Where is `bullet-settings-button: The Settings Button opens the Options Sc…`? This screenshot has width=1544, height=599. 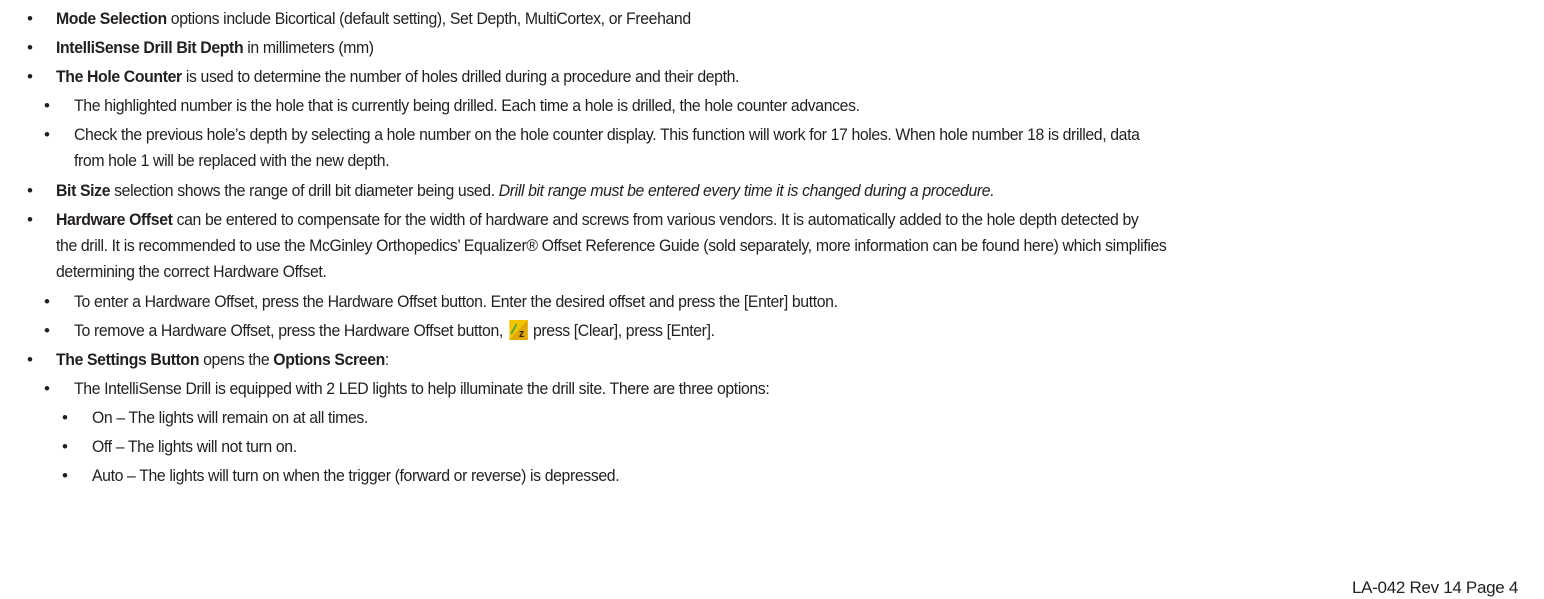
bullet-settings-button: The Settings Button opens the Options Sc… is located at coordinates (222, 360).